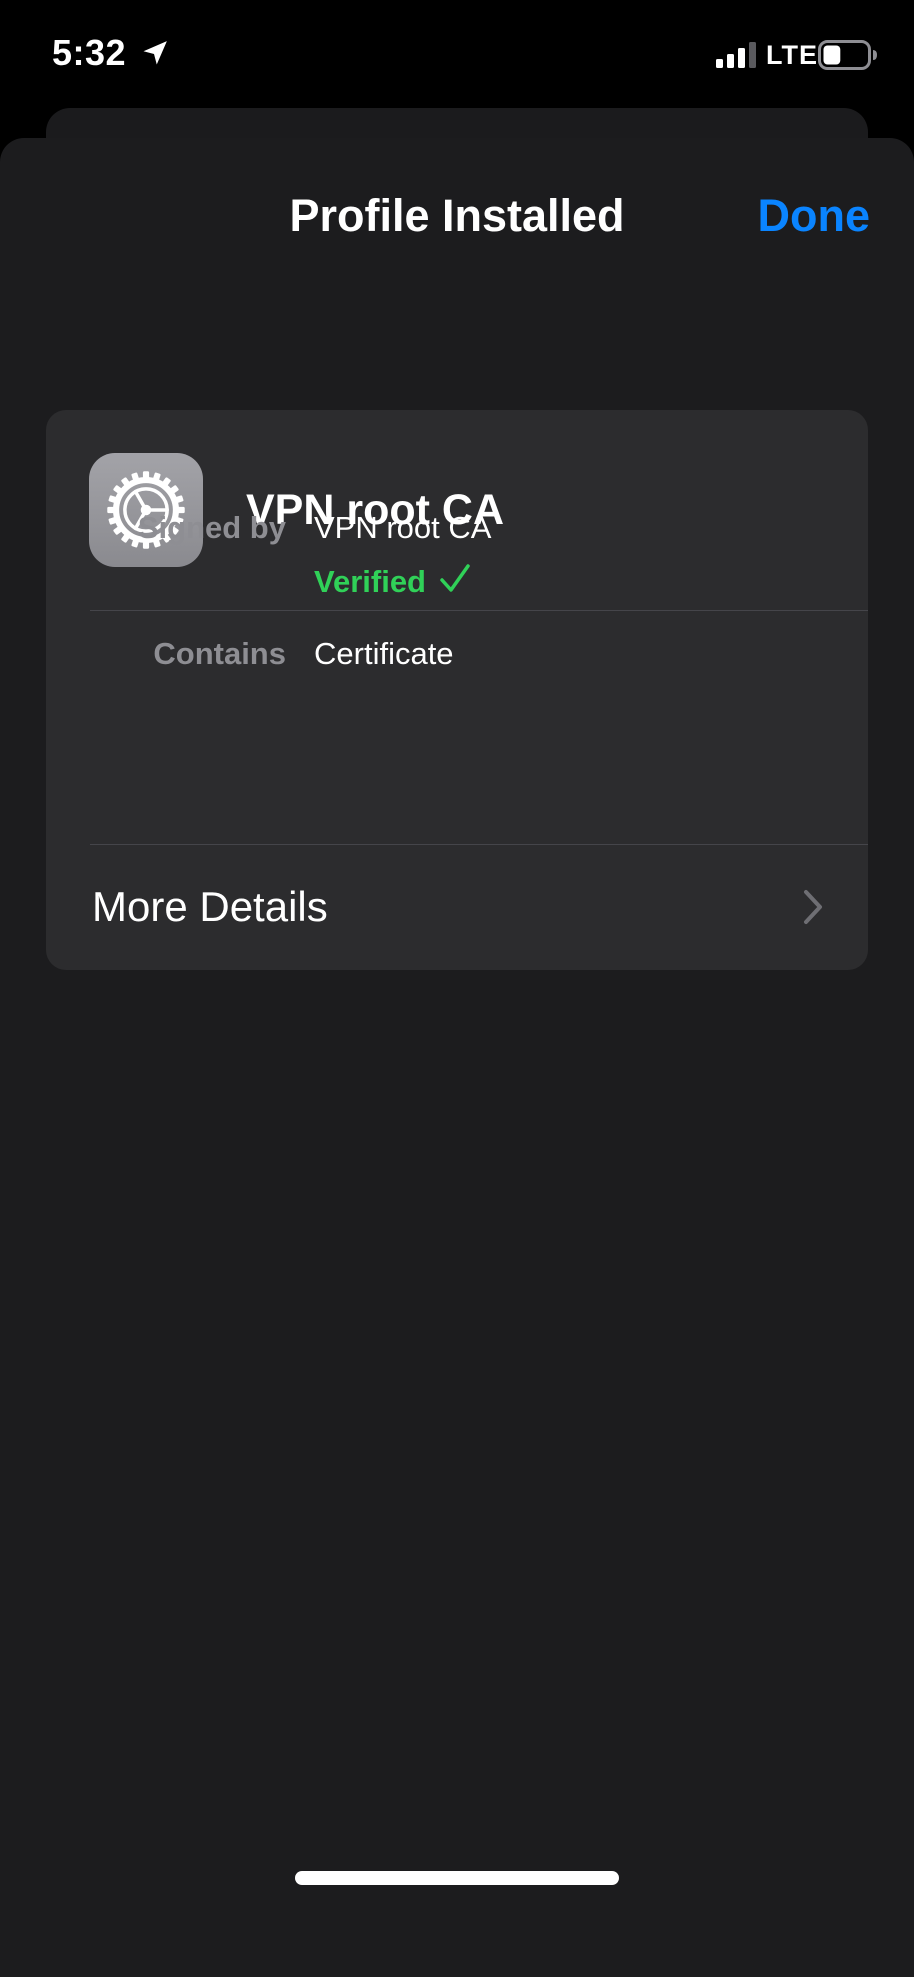  What do you see at coordinates (155, 53) in the screenshot?
I see `location-arrow-icon` at bounding box center [155, 53].